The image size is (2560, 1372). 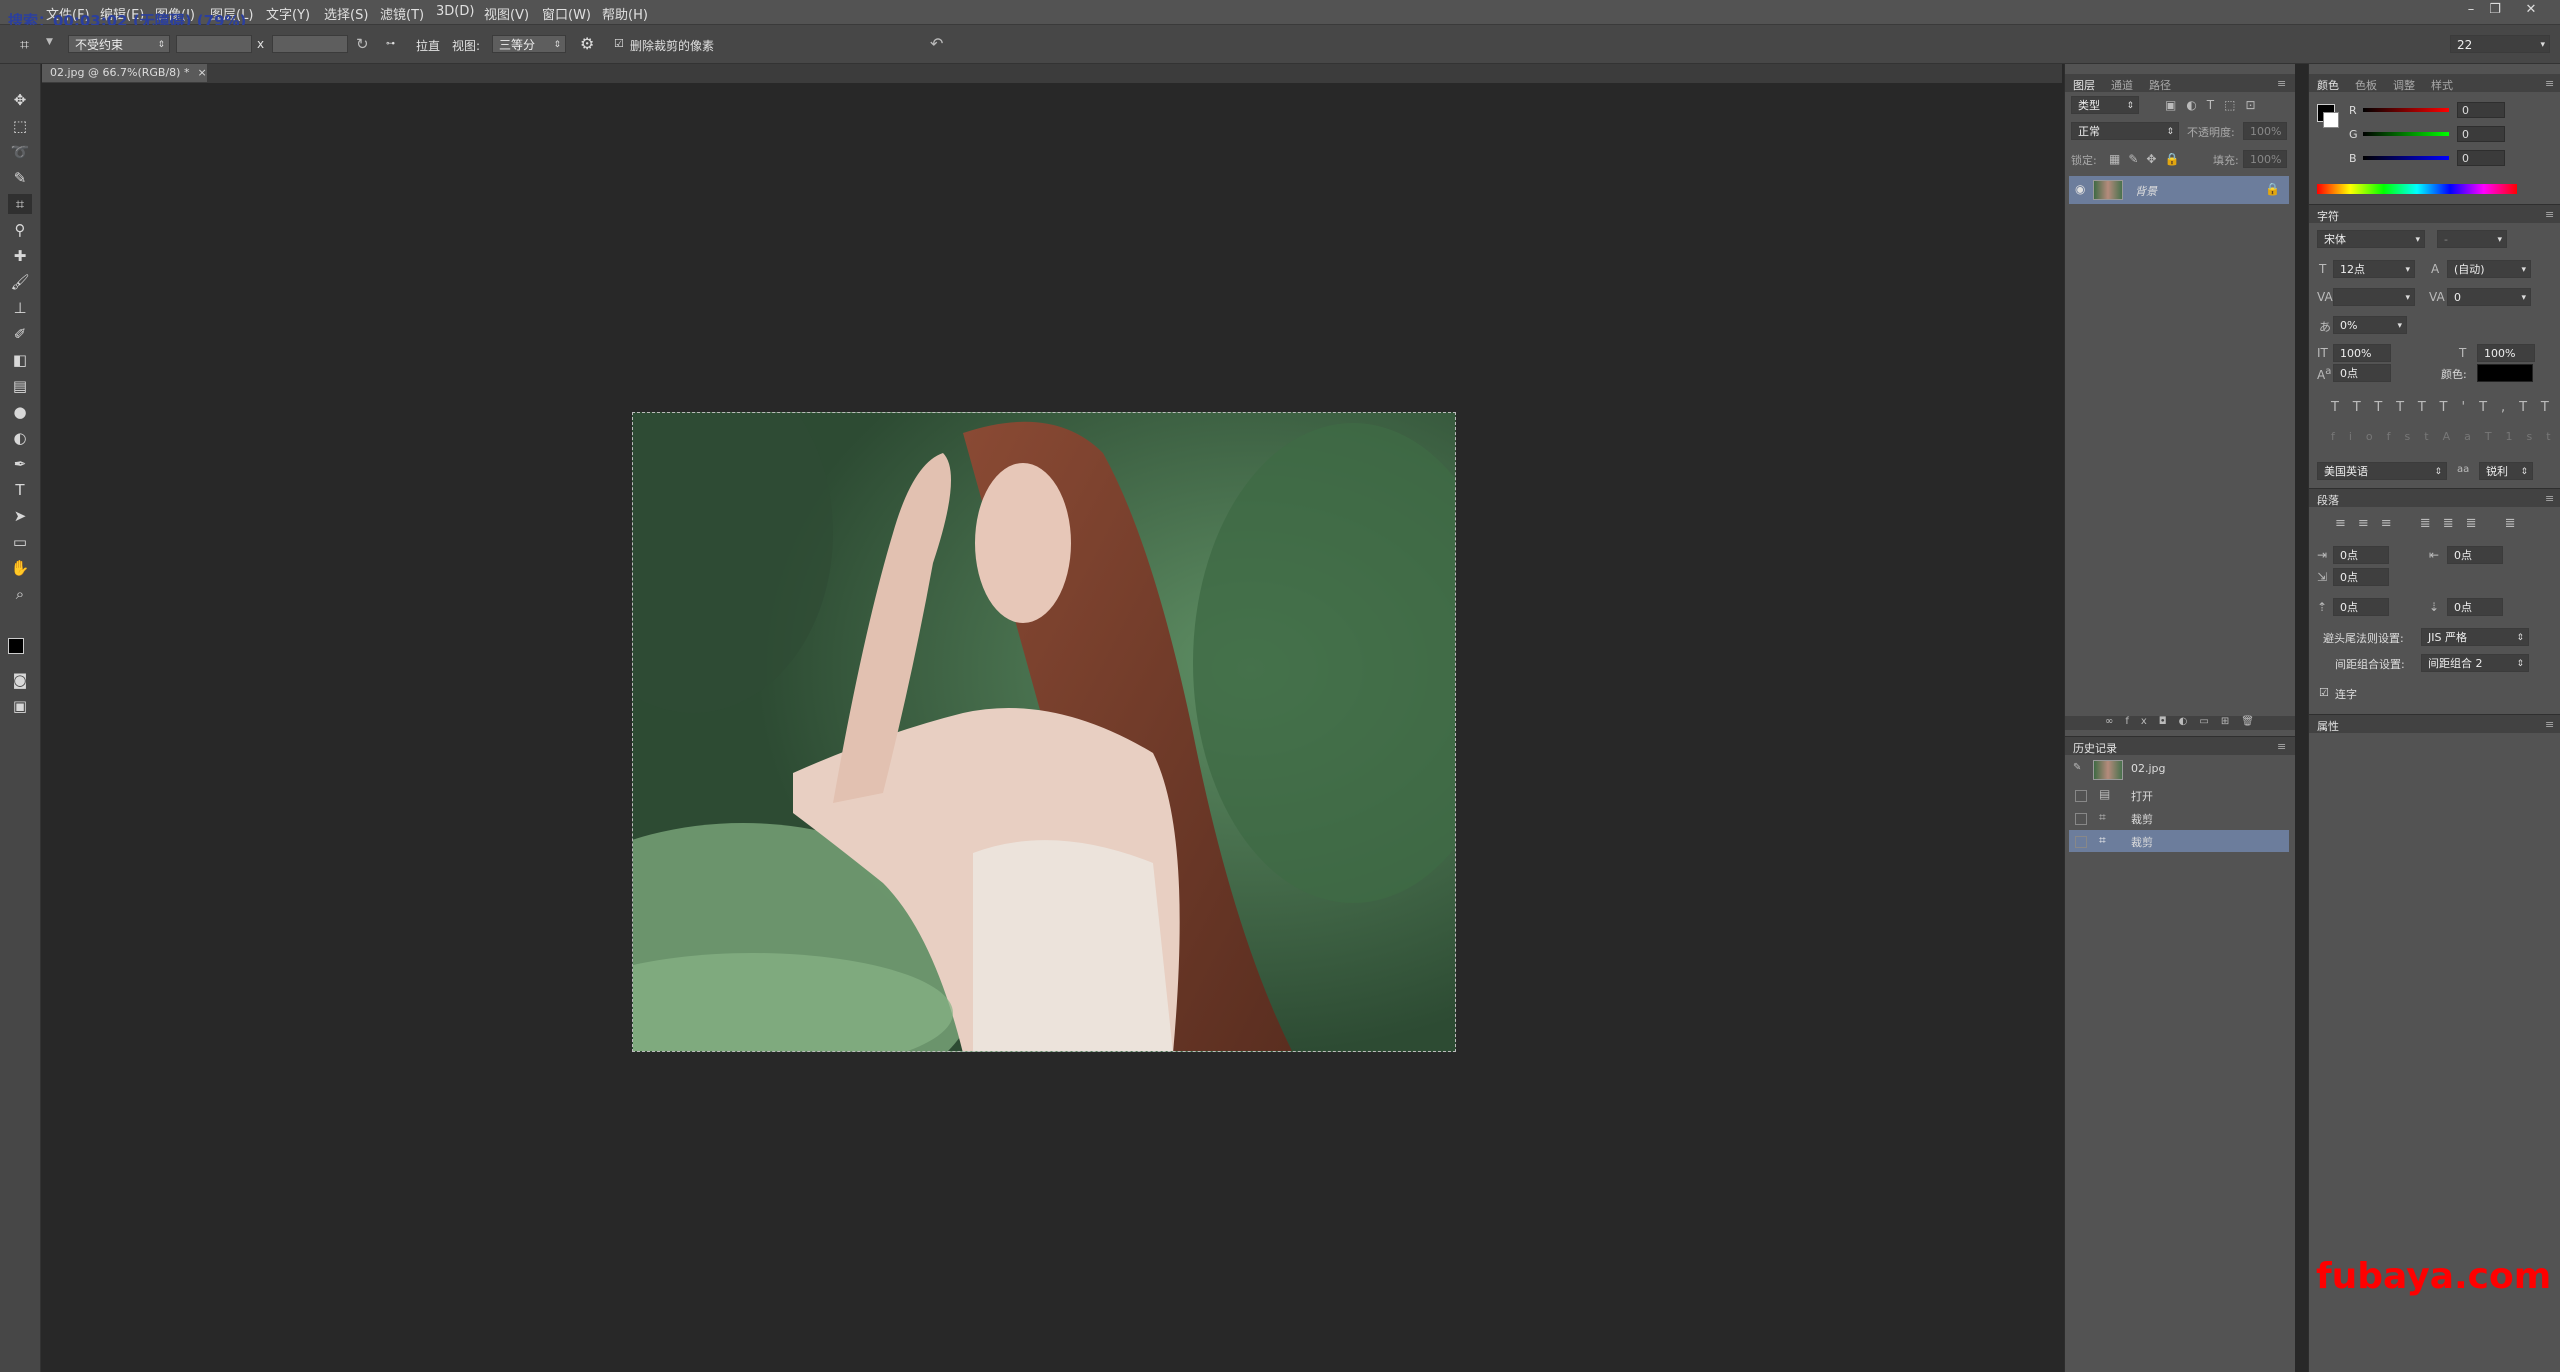 What do you see at coordinates (2417, 189) in the screenshot?
I see `color-spectrum-ramp` at bounding box center [2417, 189].